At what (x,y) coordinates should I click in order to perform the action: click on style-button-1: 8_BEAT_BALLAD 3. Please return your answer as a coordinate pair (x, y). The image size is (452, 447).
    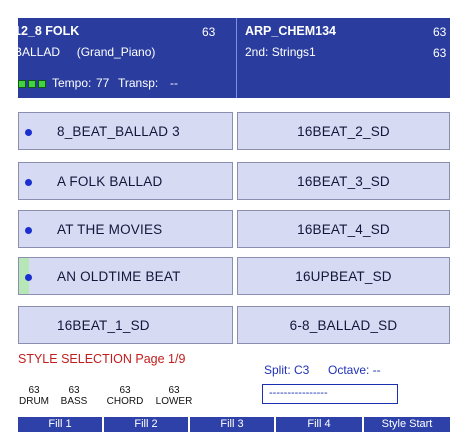
    Looking at the image, I should click on (125, 131).